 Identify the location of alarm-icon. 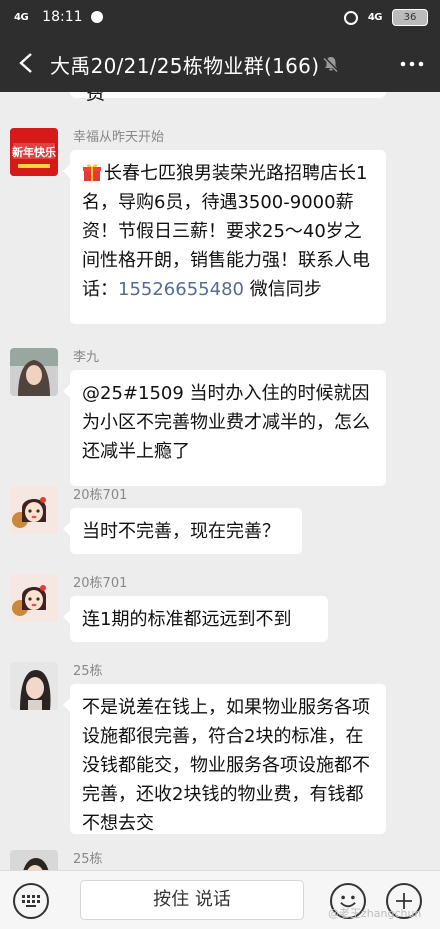
(350, 17).